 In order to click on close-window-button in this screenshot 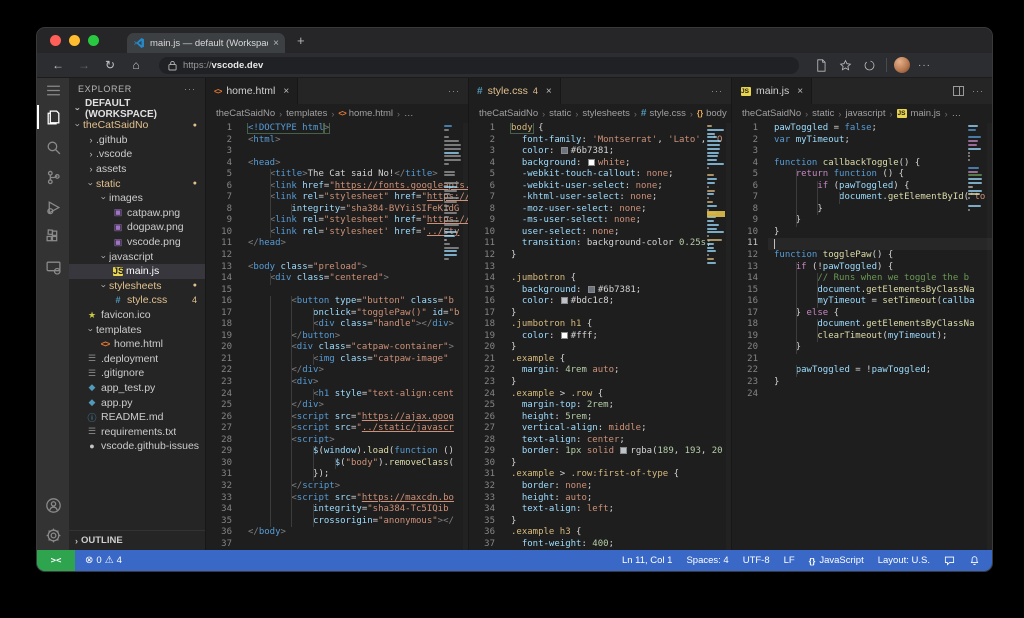, I will do `click(55, 40)`.